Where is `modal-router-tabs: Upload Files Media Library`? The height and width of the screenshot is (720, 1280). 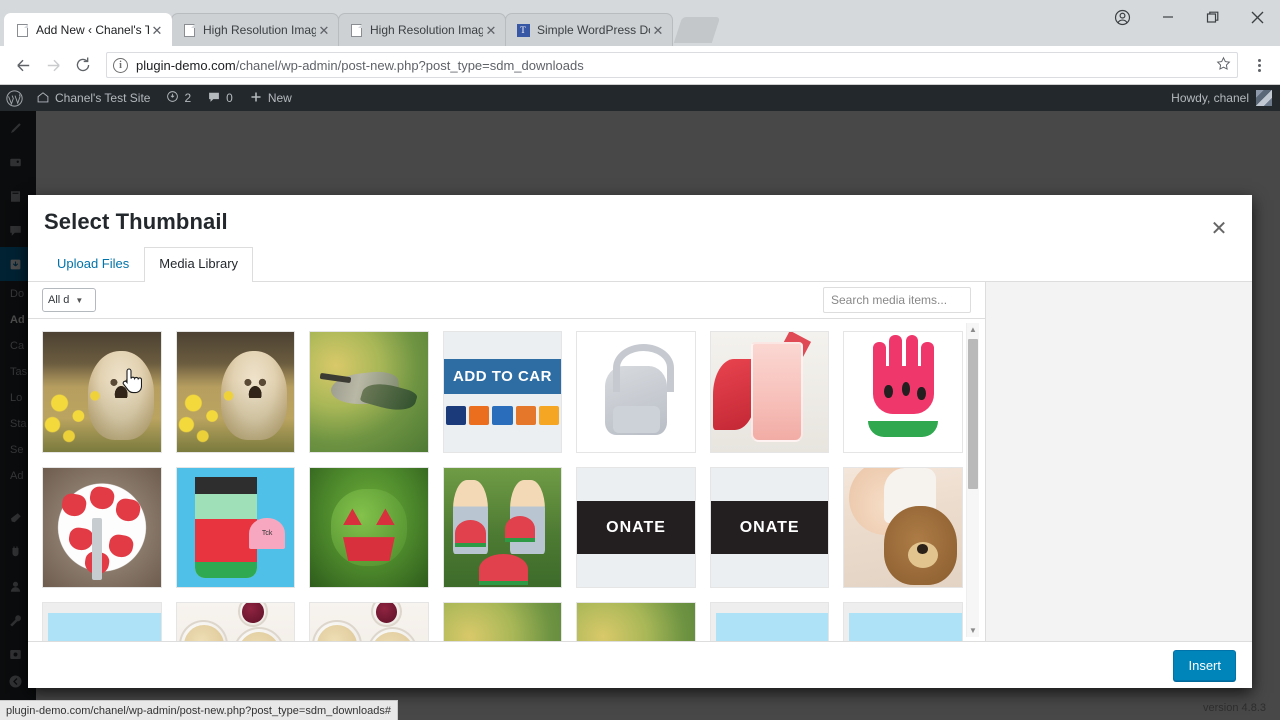 modal-router-tabs: Upload Files Media Library is located at coordinates (640, 258).